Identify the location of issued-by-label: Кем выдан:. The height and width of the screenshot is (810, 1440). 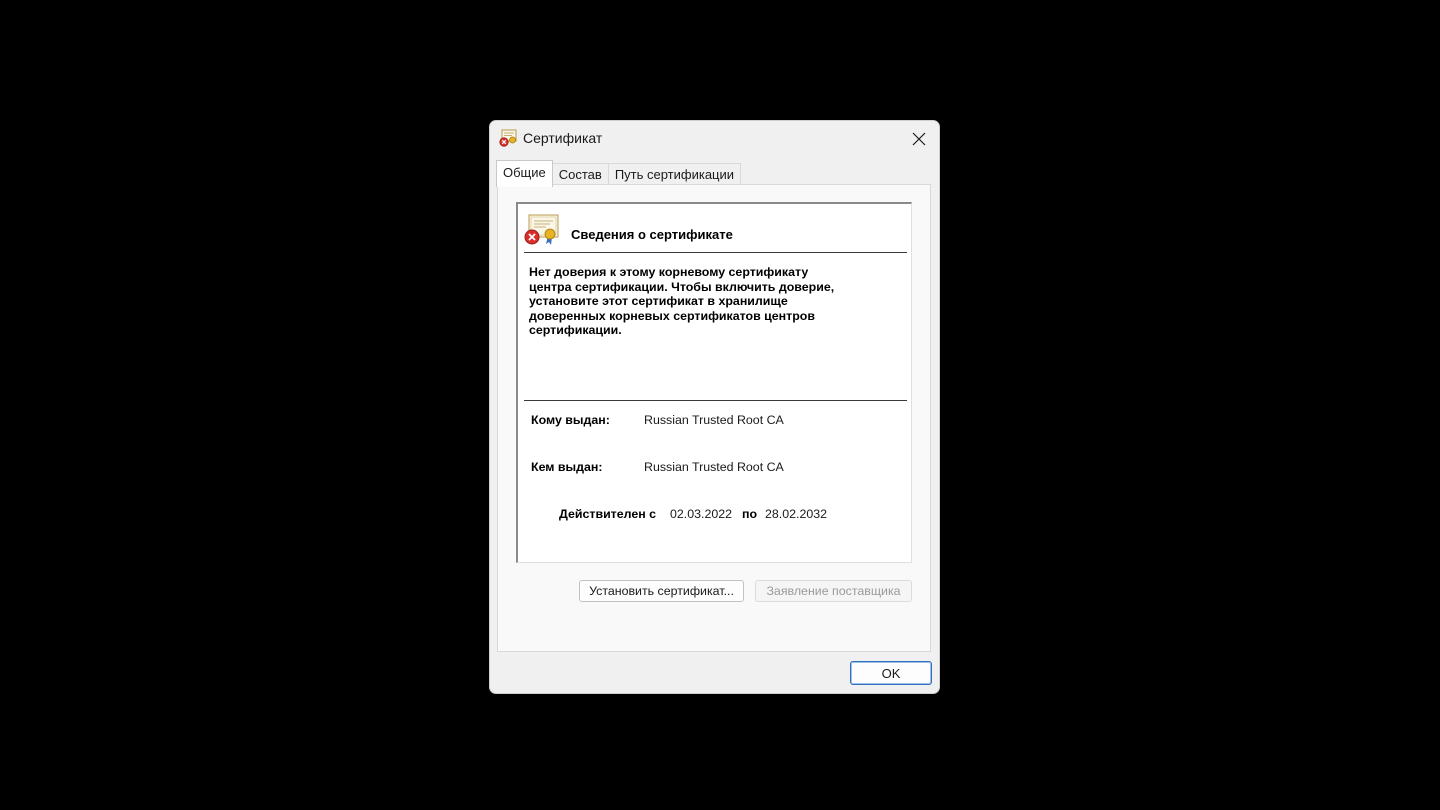
(567, 467).